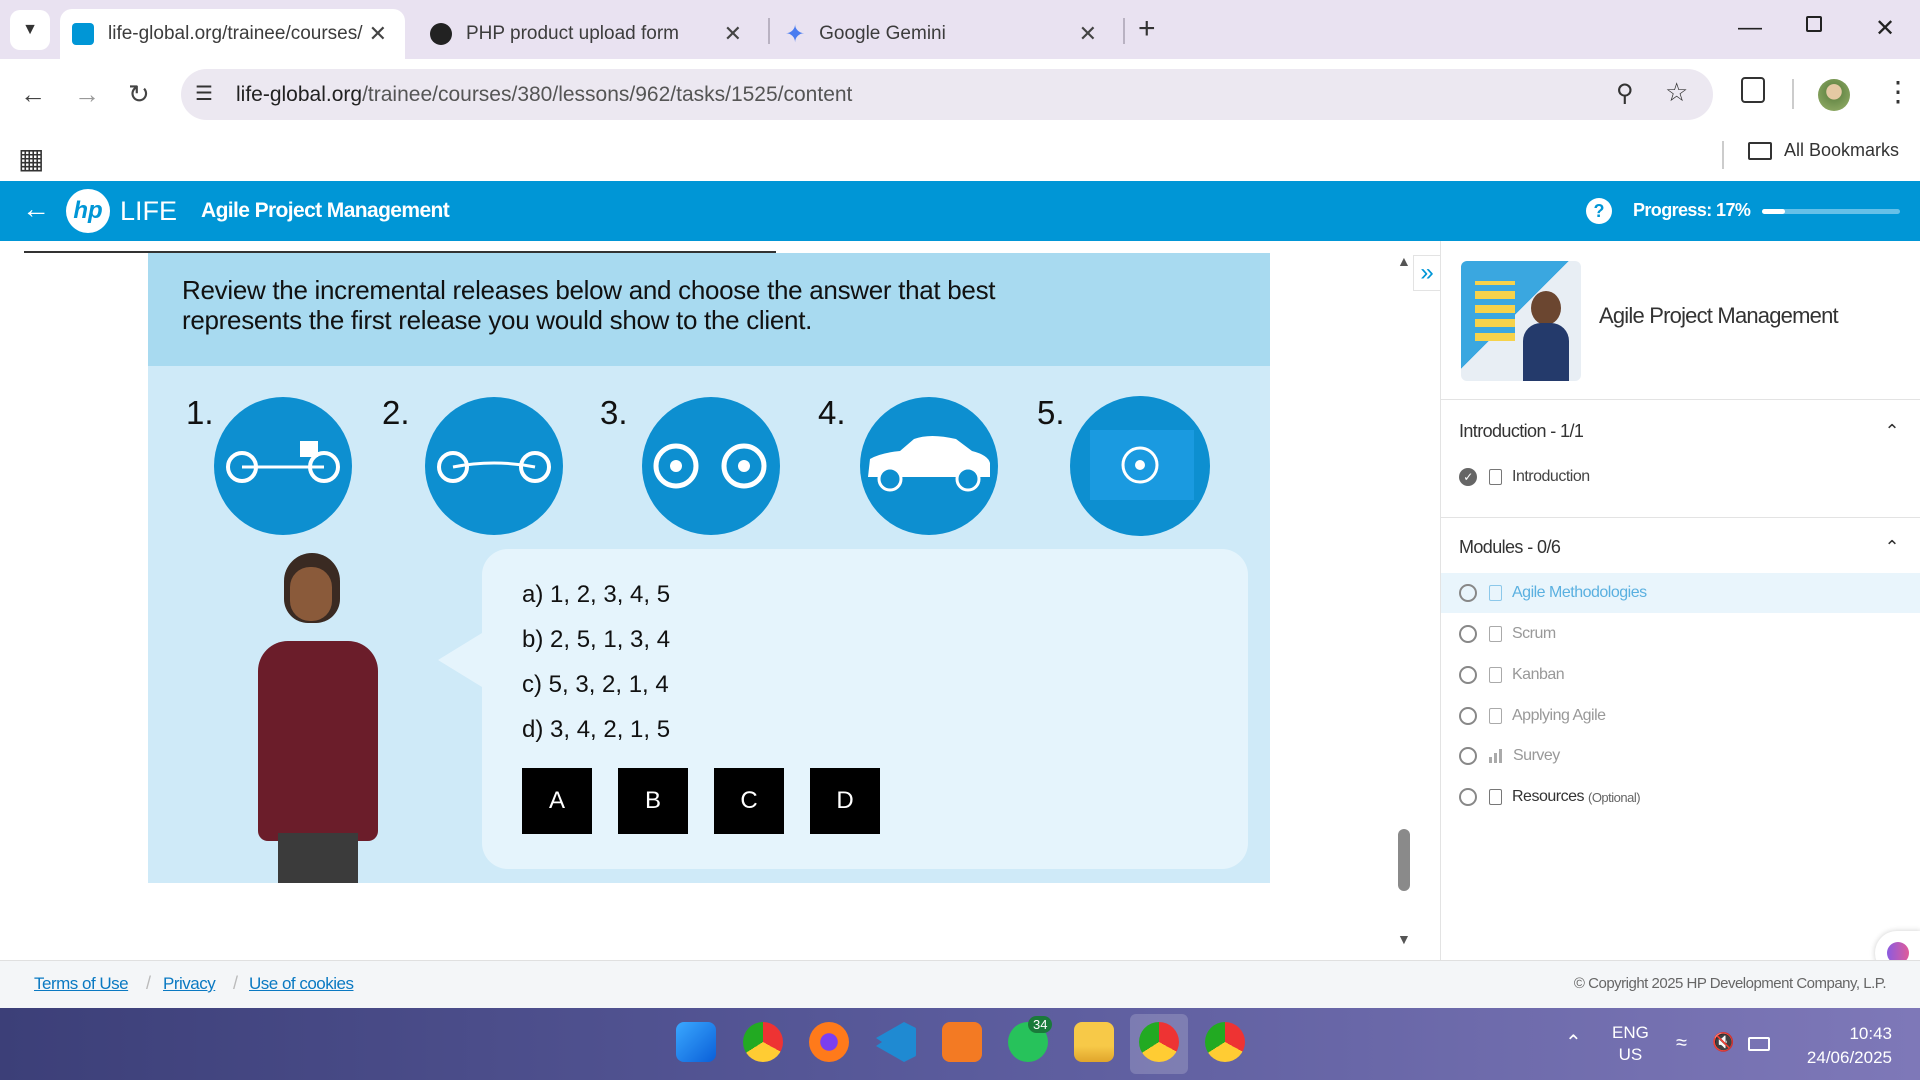 The width and height of the screenshot is (1920, 1080). What do you see at coordinates (960, 156) in the screenshot?
I see `bookmarks-bar: ▦ All Bookmarks` at bounding box center [960, 156].